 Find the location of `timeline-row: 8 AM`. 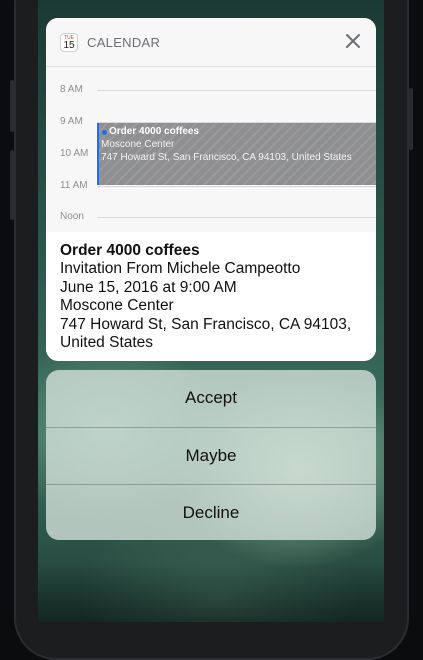

timeline-row: 8 AM is located at coordinates (211, 90).